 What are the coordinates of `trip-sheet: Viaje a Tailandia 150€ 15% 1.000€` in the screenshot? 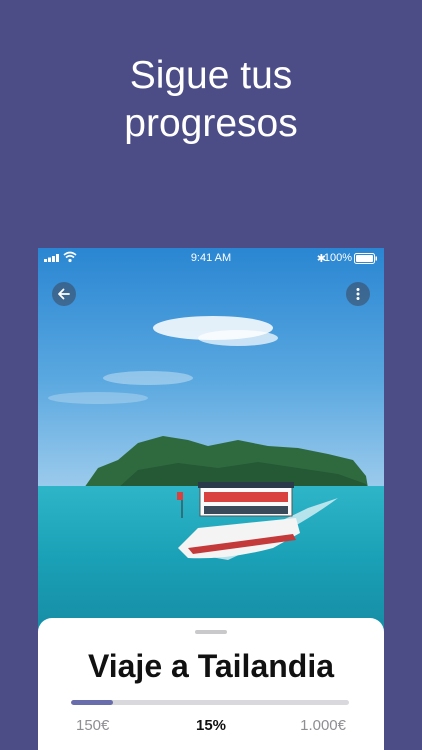 It's located at (211, 684).